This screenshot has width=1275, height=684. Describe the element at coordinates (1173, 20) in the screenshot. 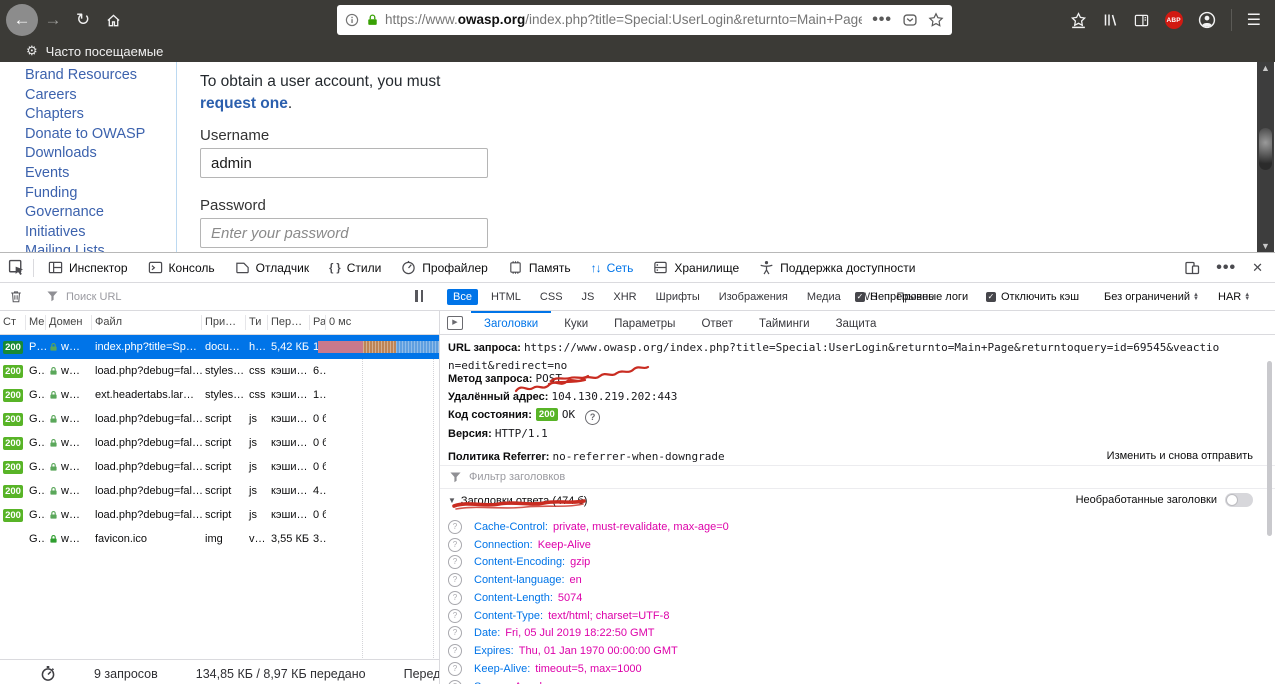

I see `adblock-plus-icon: ABP` at that location.